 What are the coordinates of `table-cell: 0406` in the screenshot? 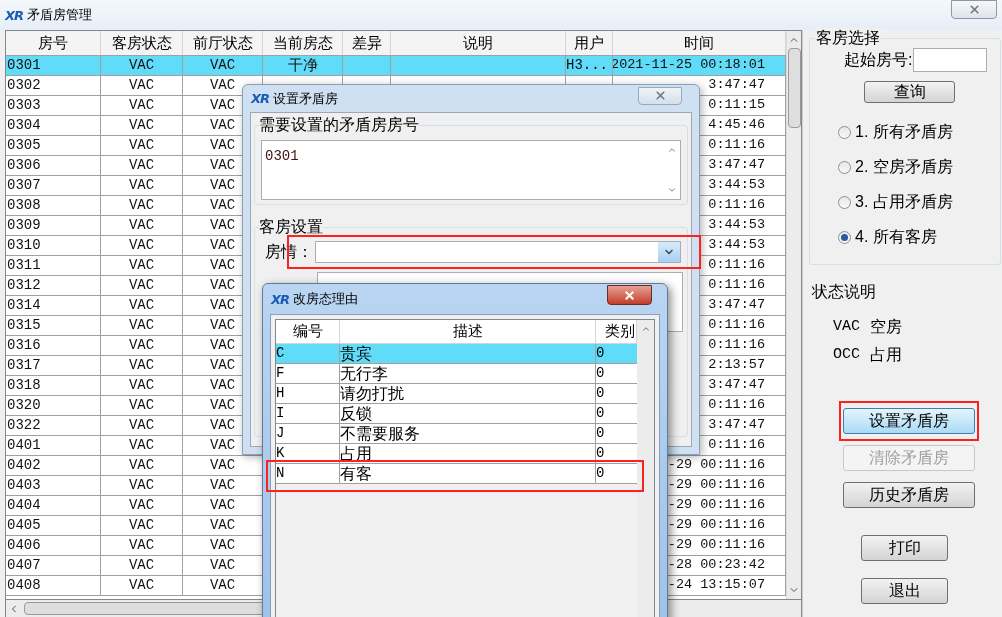 It's located at (24, 545).